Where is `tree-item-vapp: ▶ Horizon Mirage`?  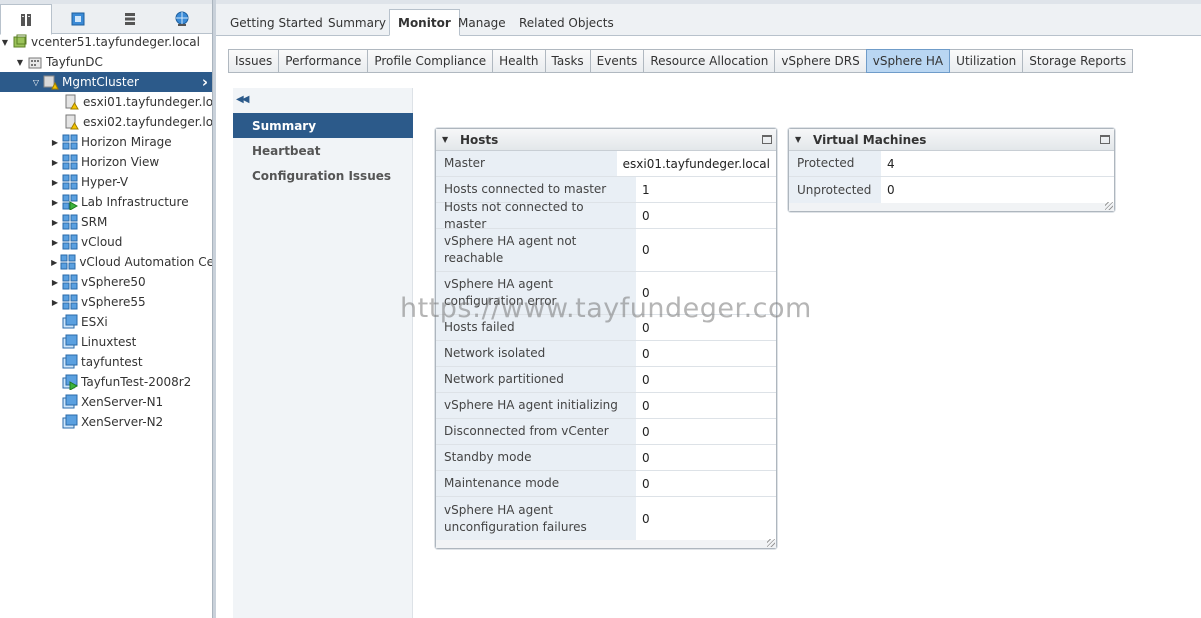
tree-item-vapp: ▶ Horizon Mirage is located at coordinates (106, 142).